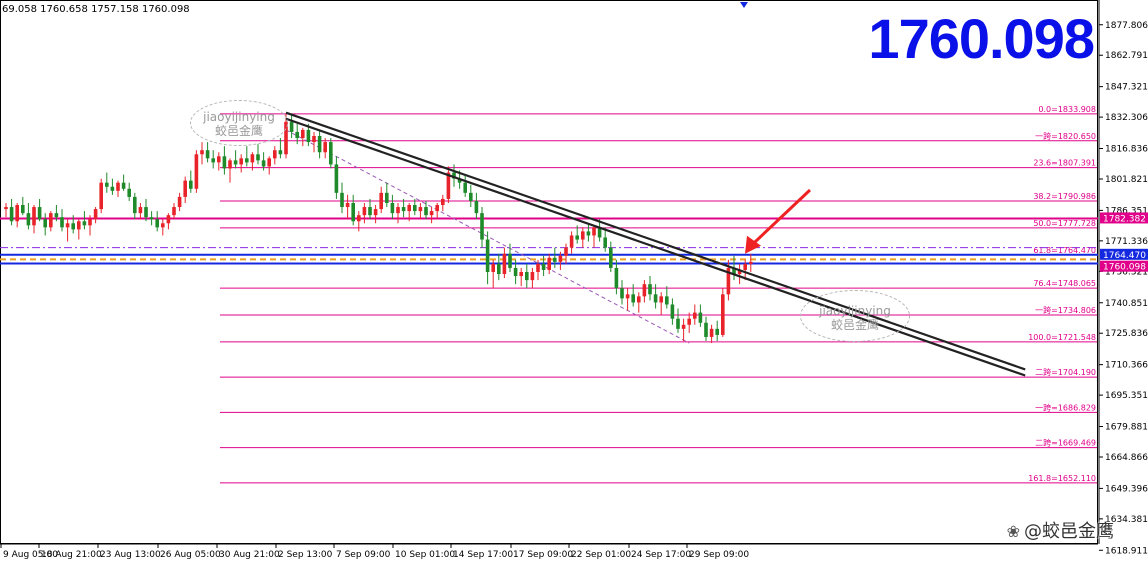  Describe the element at coordinates (1126, 304) in the screenshot. I see `y-axis-tick-label: 1740.851` at that location.